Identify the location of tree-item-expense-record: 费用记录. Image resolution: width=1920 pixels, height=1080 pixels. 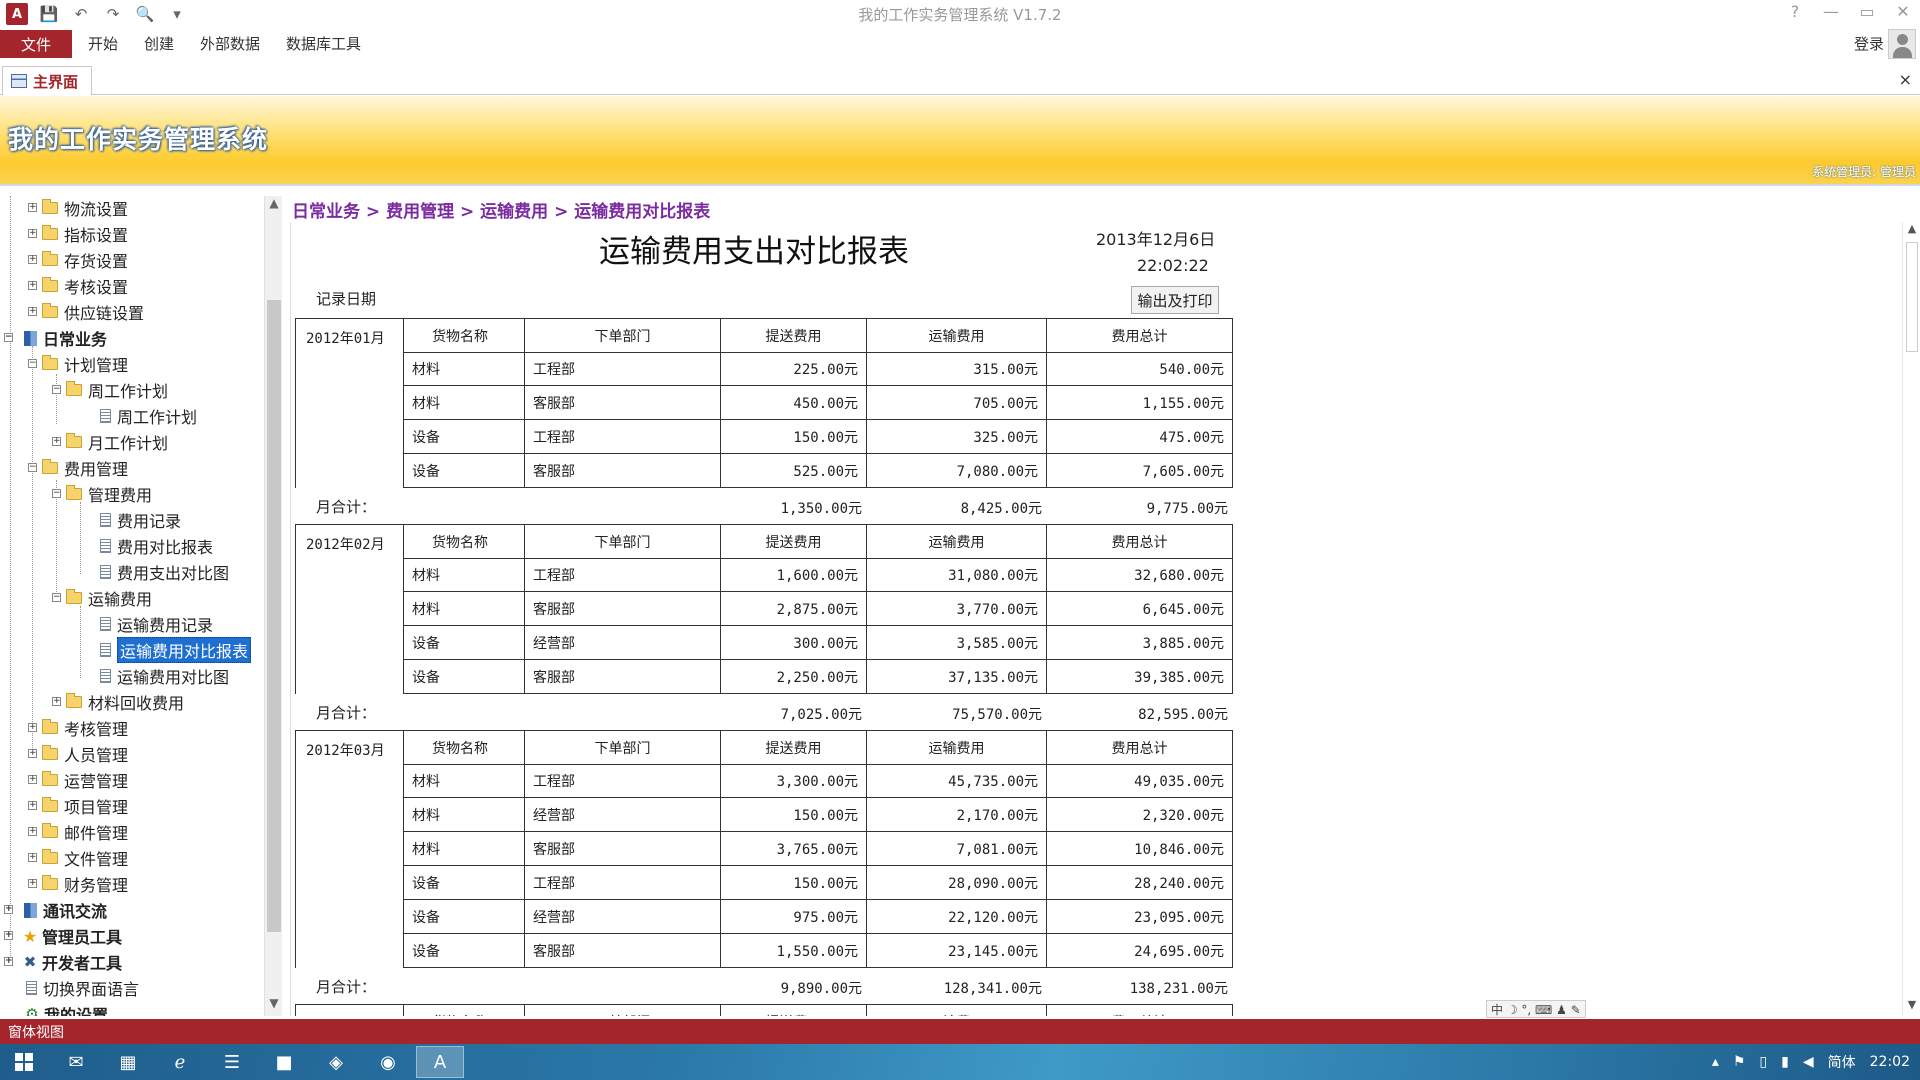
(140, 520).